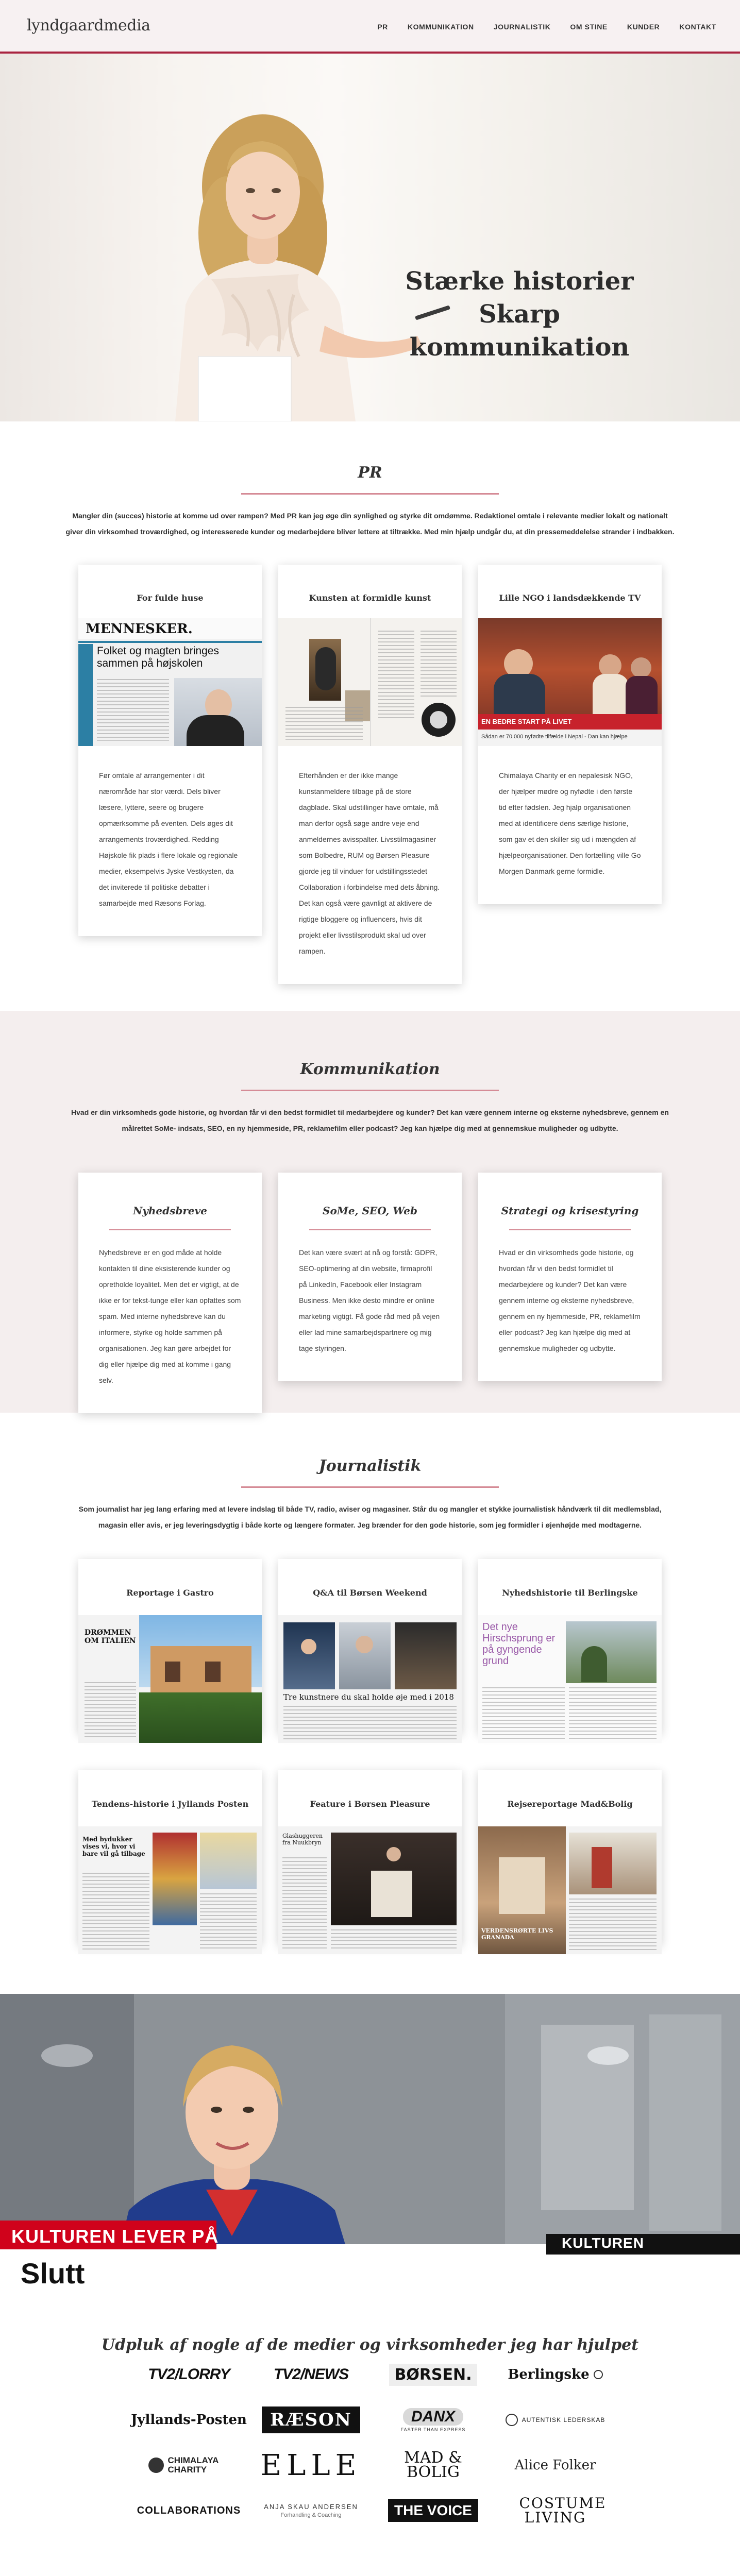  I want to click on client-logo-jyllands-posten: Jyllands-Posten, so click(189, 2420).